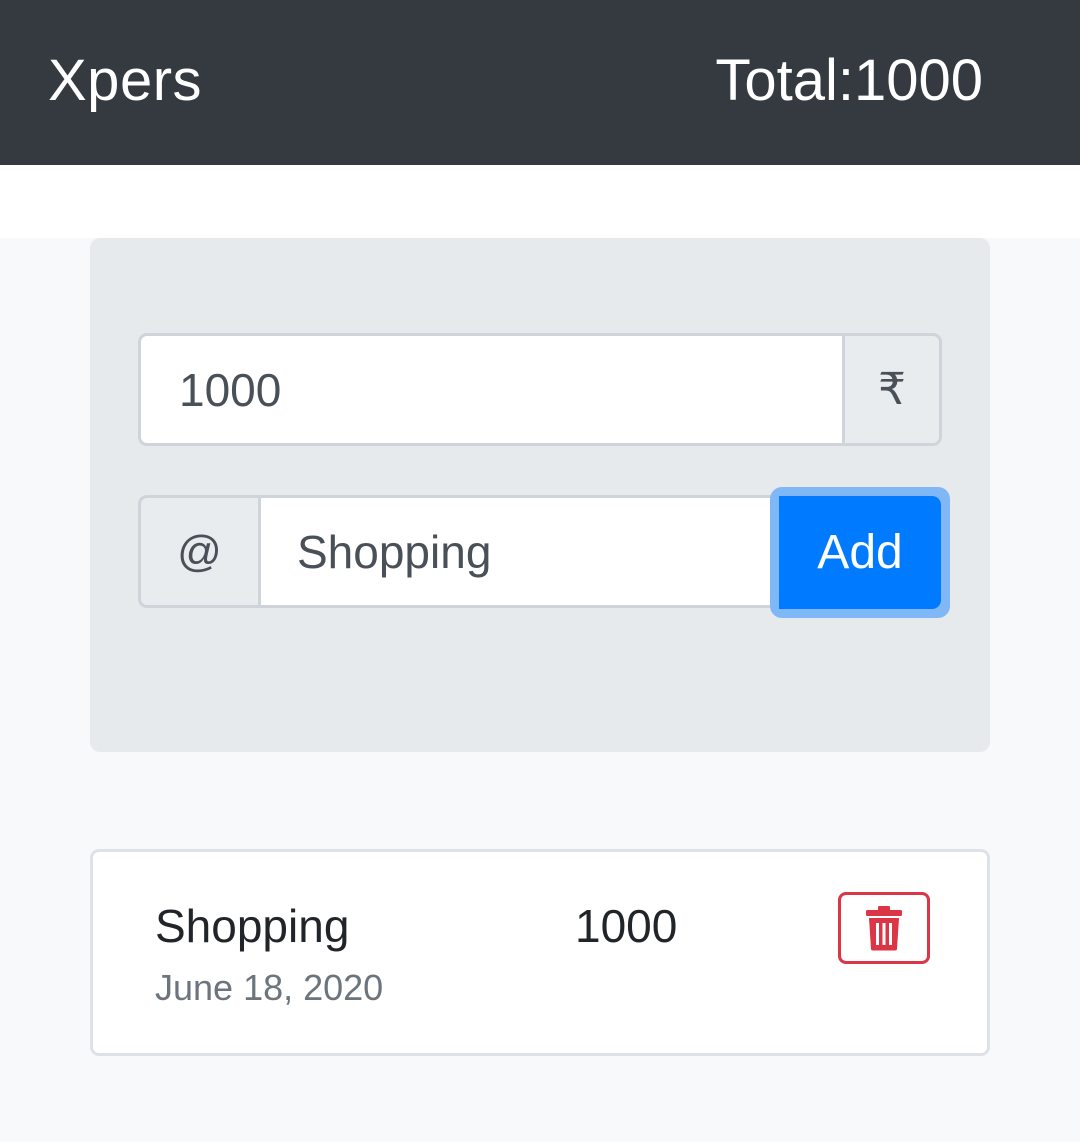 This screenshot has width=1080, height=1142. Describe the element at coordinates (784, 80) in the screenshot. I see `total-label: Total:` at that location.